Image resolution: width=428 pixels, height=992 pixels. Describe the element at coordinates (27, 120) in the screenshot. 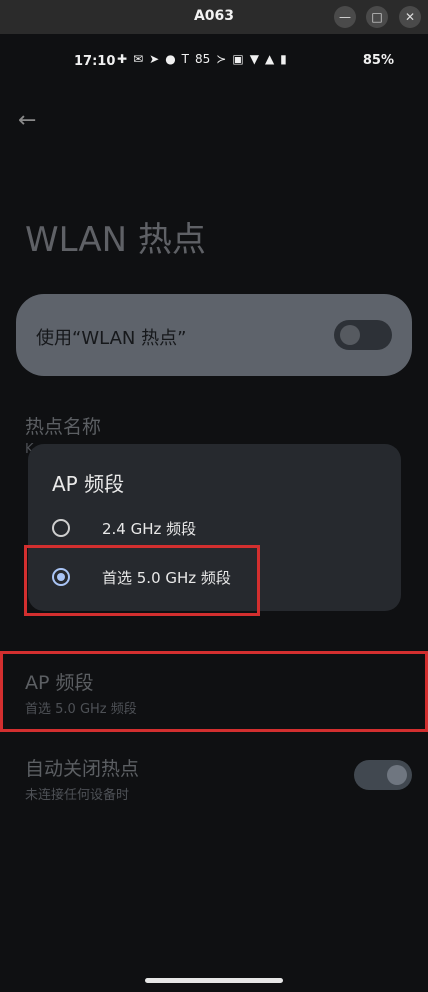

I see `back-arrow-icon: ←` at that location.